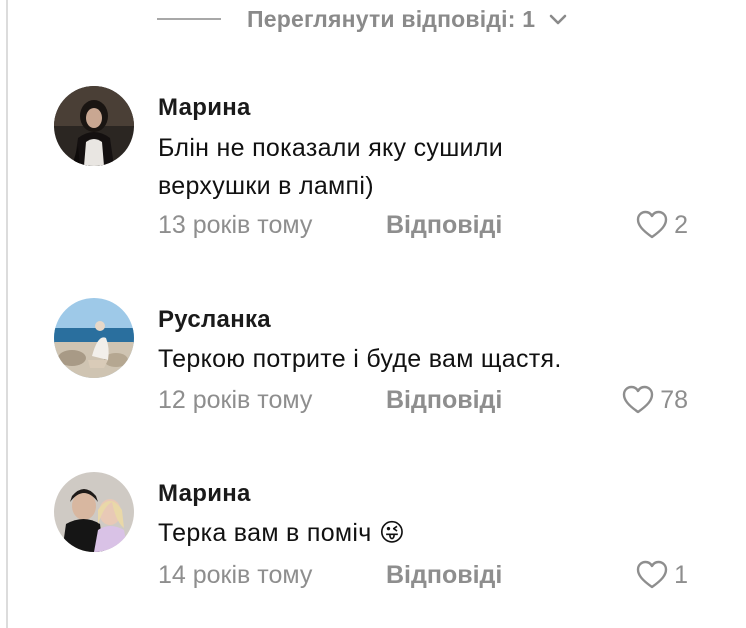 Image resolution: width=746 pixels, height=628 pixels. What do you see at coordinates (266, 186) in the screenshot?
I see `comment-text-line: верхушки в лампі)` at bounding box center [266, 186].